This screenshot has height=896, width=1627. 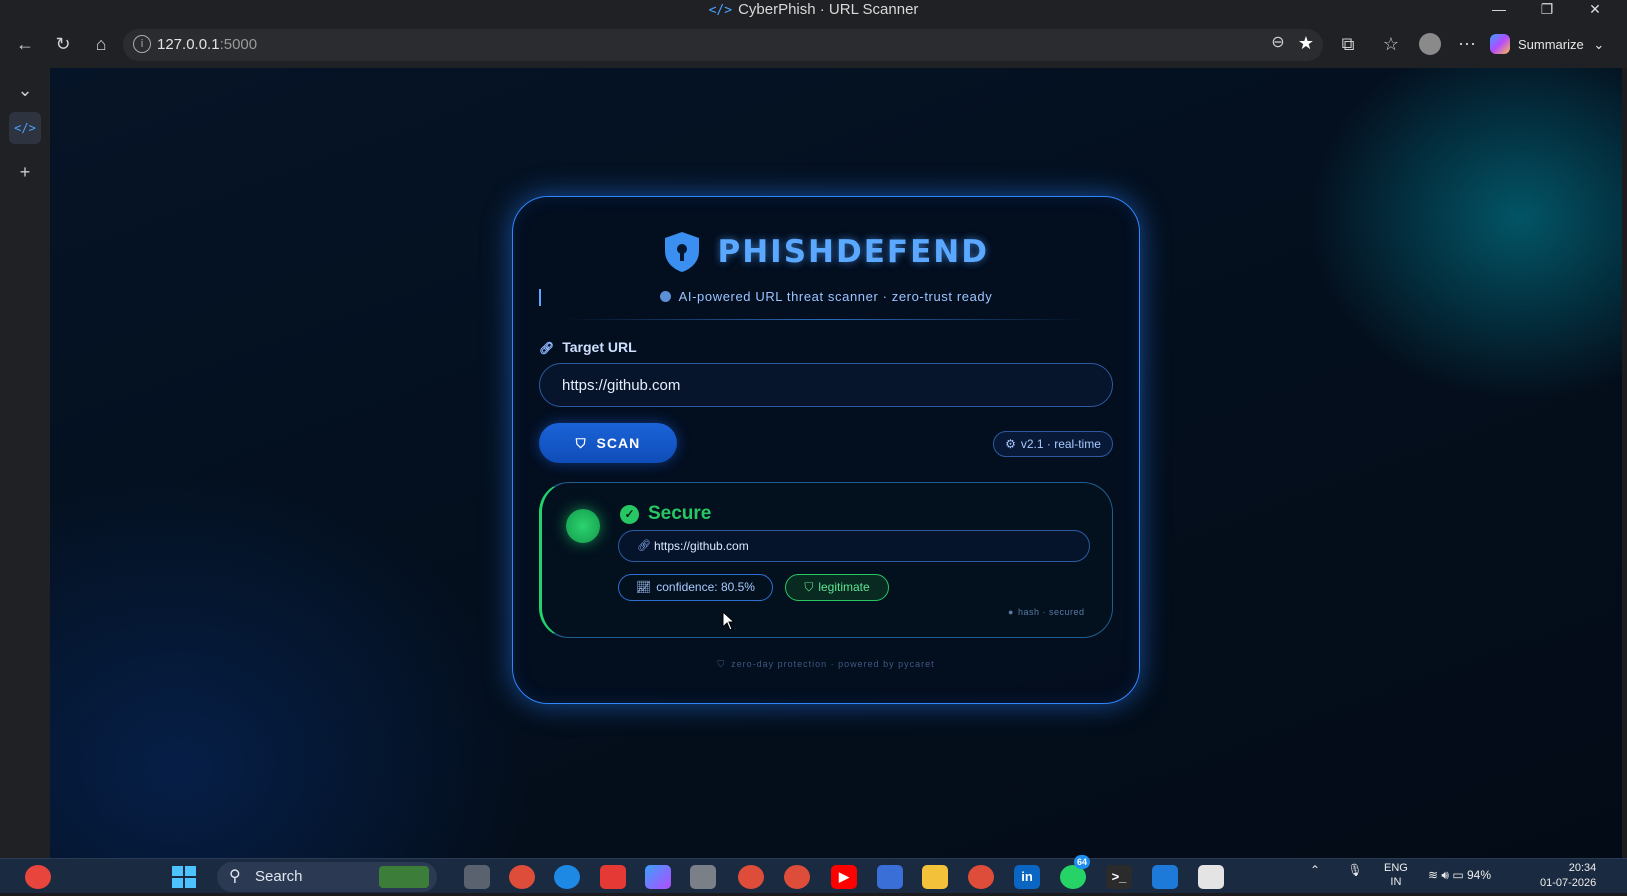 What do you see at coordinates (25, 44) in the screenshot?
I see `back-button: ←` at bounding box center [25, 44].